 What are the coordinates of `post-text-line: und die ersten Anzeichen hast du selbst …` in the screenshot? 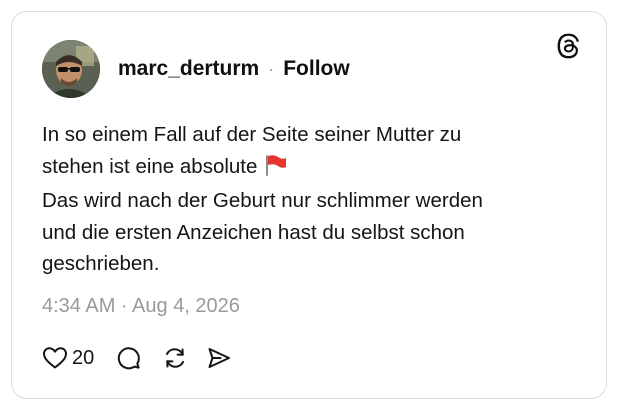 It's located at (253, 232).